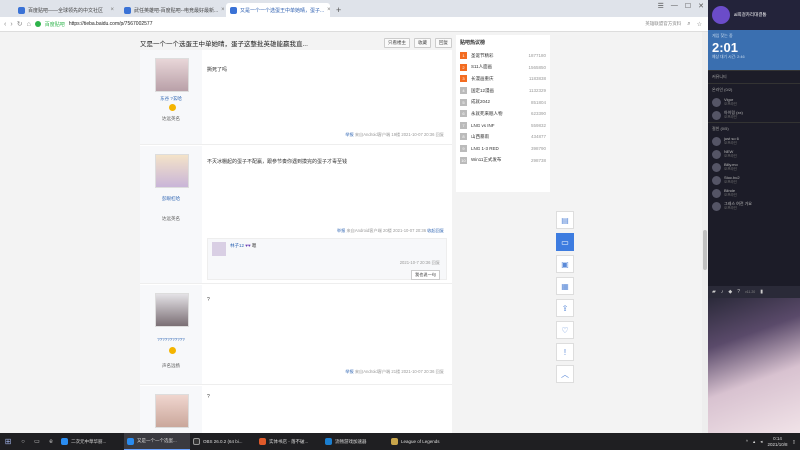 The image size is (800, 450). I want to click on favorite-button: 收藏, so click(422, 43).